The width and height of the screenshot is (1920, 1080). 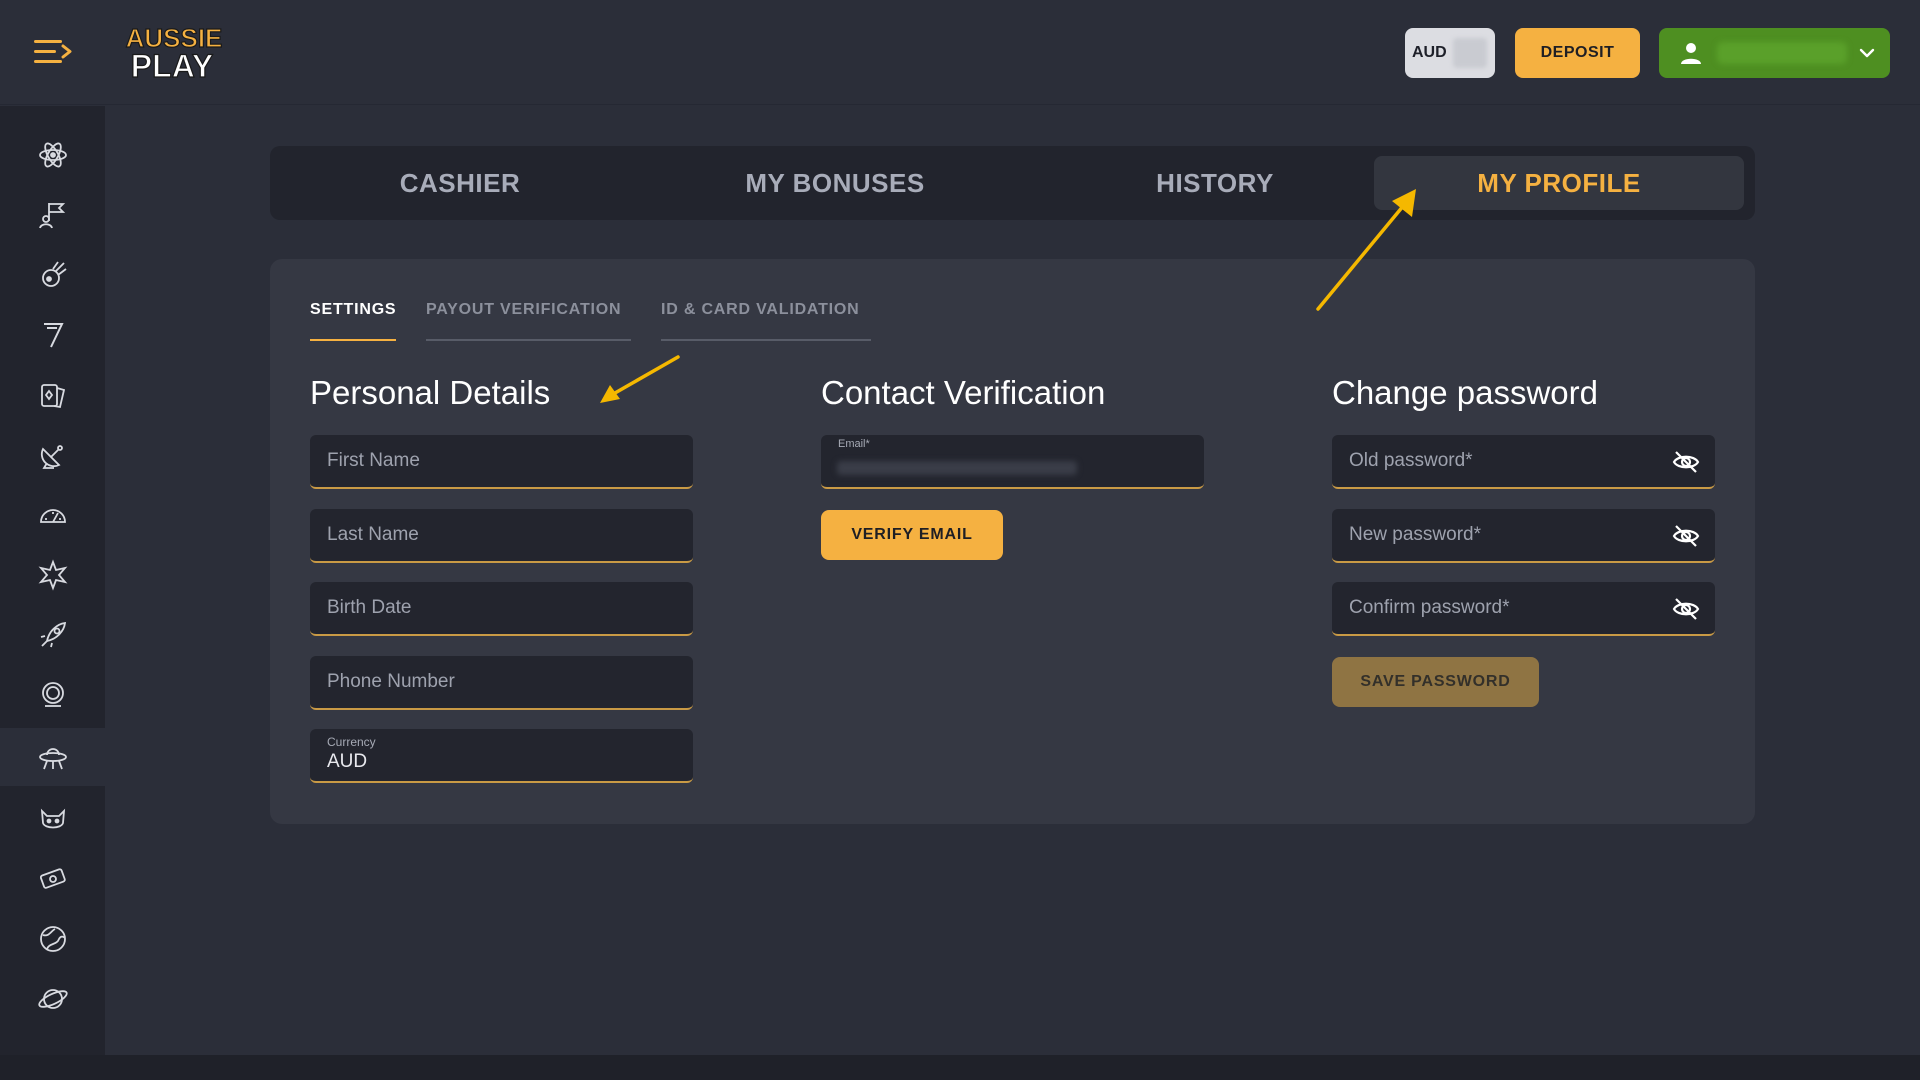 What do you see at coordinates (1523, 609) in the screenshot?
I see `confirm-password-field: Confirm password*` at bounding box center [1523, 609].